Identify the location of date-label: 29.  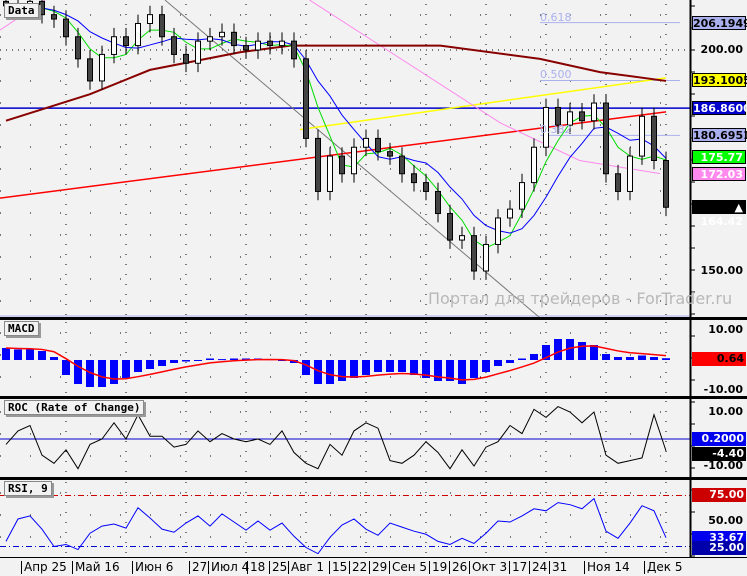
(378, 567).